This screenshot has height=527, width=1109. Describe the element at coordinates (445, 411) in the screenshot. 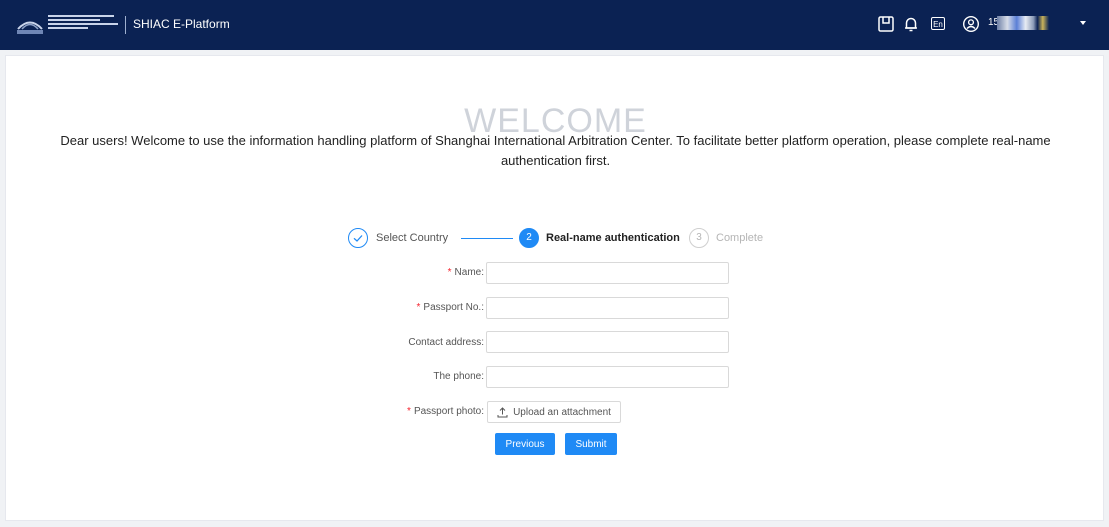

I see `passport-photo-label: * Passport photo:` at that location.